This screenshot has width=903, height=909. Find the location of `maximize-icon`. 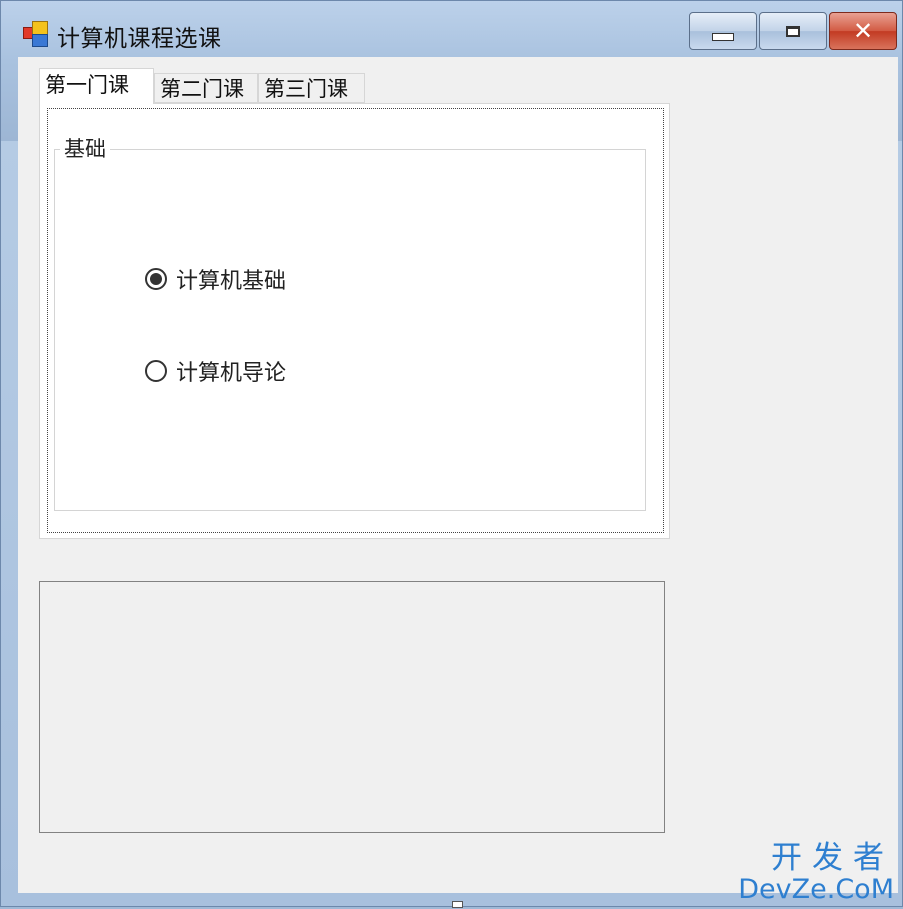

maximize-icon is located at coordinates (793, 31).